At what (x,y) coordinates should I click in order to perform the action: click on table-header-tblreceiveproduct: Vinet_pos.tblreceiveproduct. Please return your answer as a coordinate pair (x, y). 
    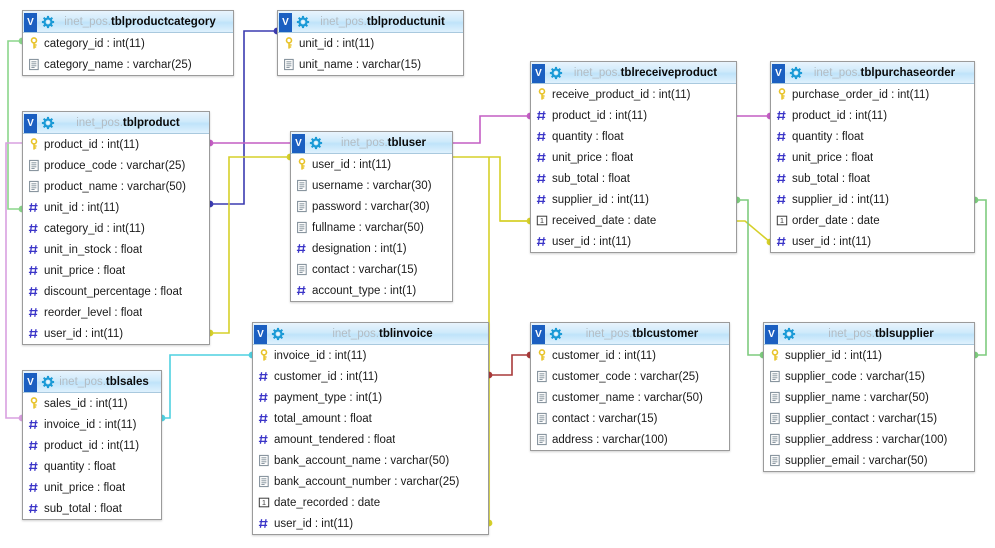
    Looking at the image, I should click on (633, 73).